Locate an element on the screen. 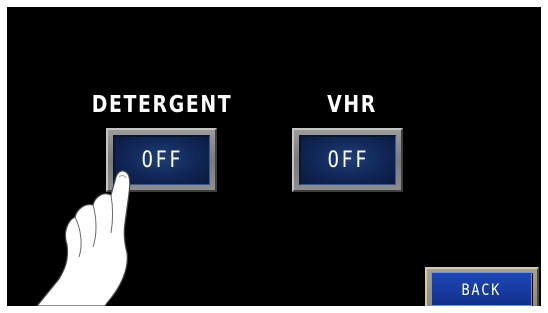 Image resolution: width=548 pixels, height=313 pixels. detergent-label: DETERGENT is located at coordinates (162, 105).